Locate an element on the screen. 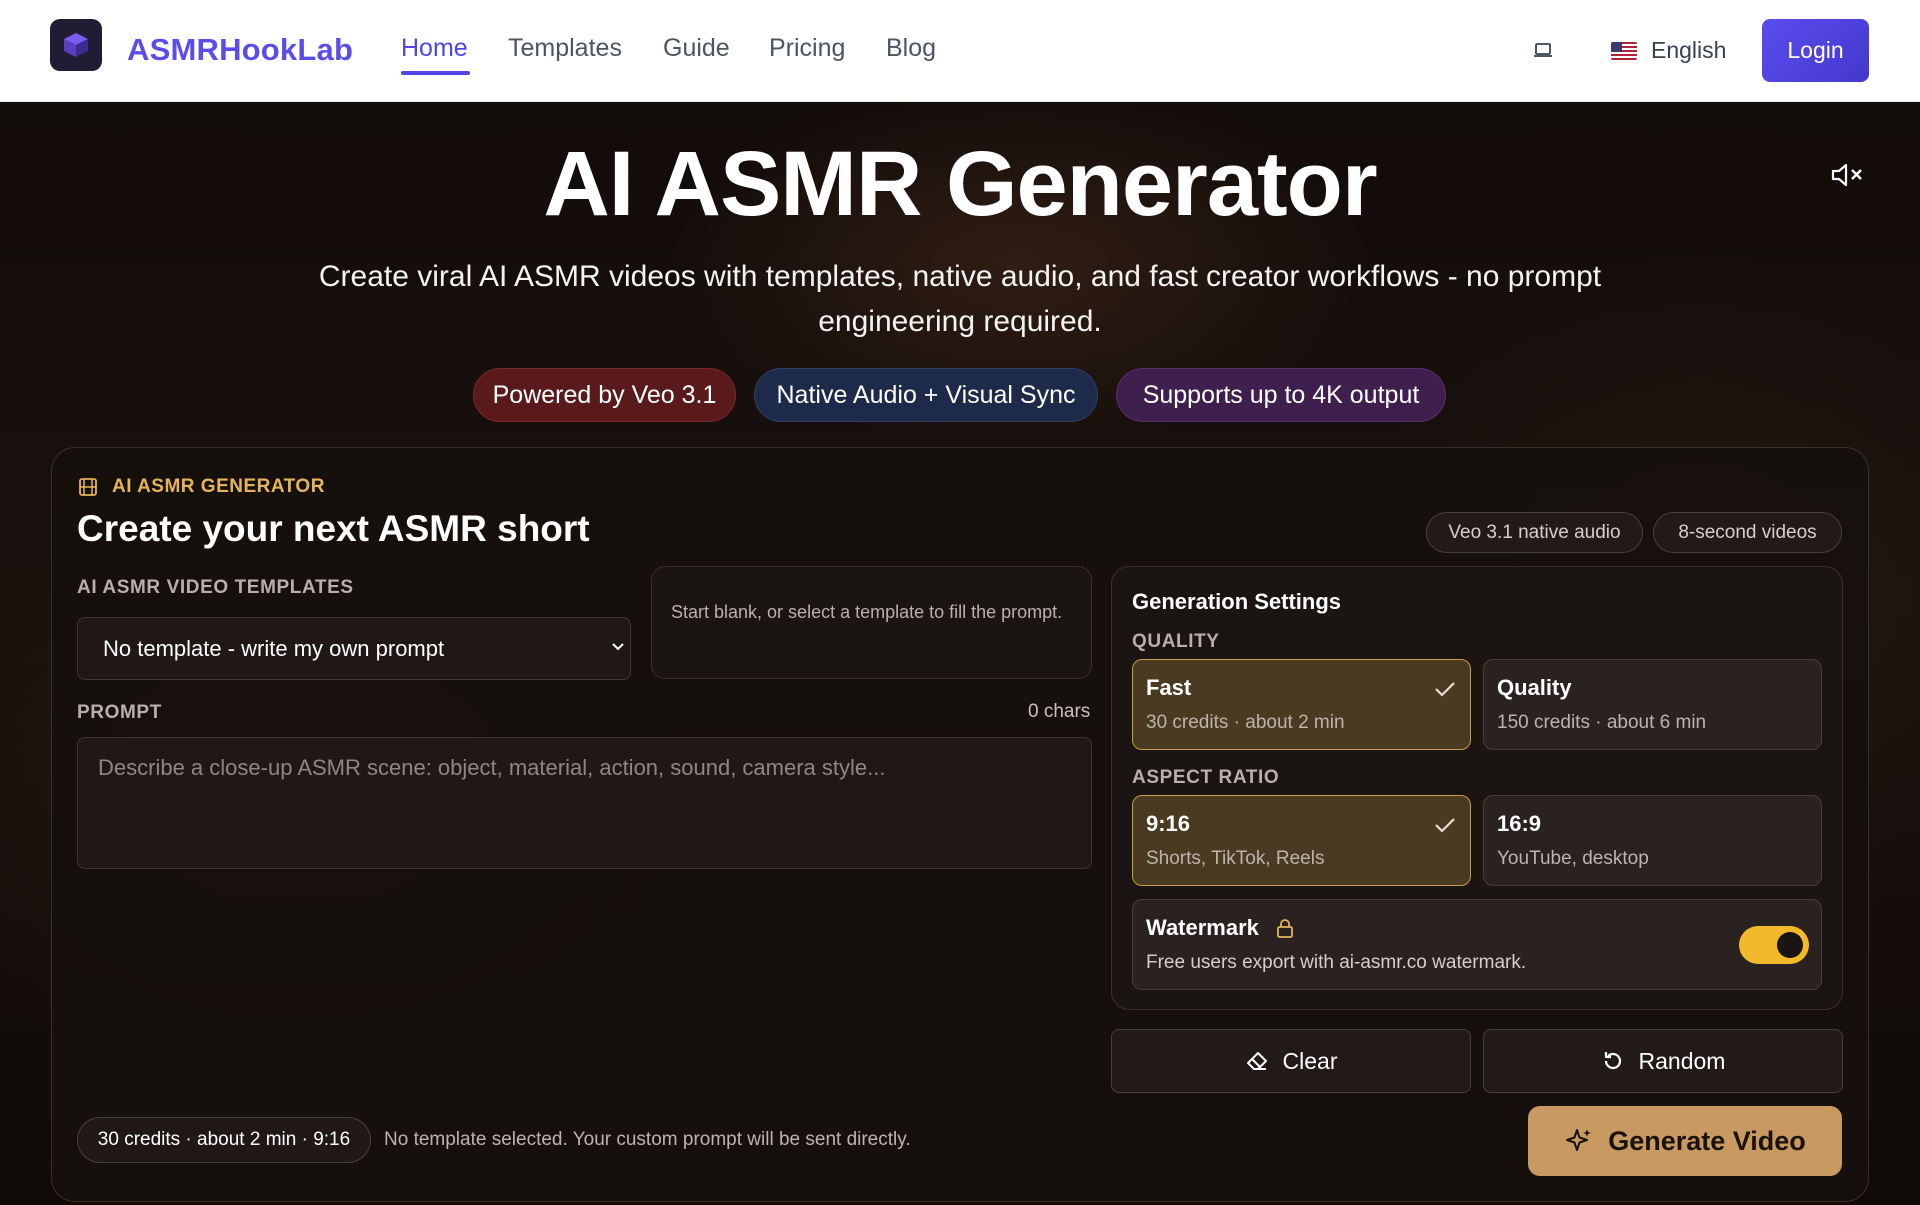  monitor-icon is located at coordinates (1543, 50).